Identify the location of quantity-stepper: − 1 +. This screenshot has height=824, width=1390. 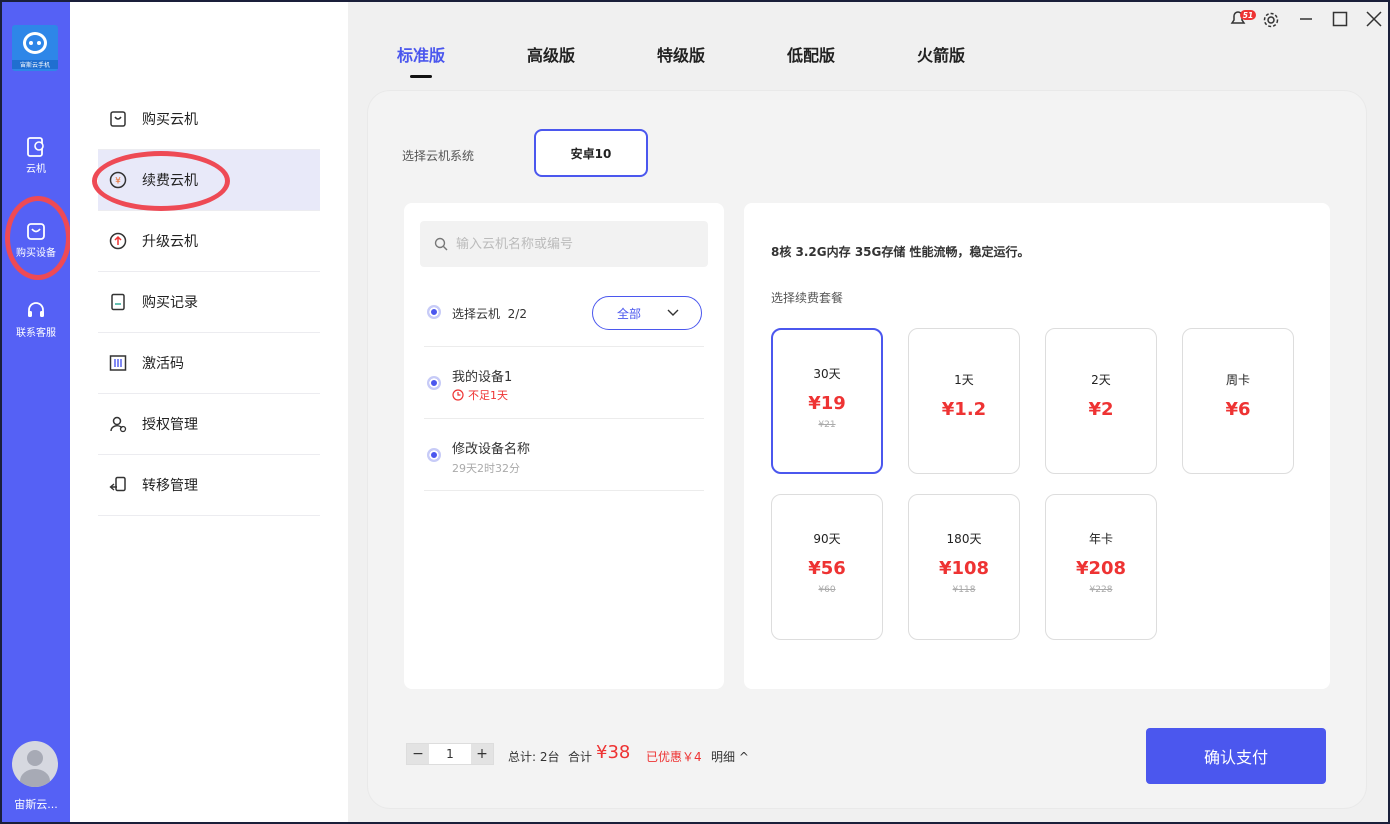
(450, 754).